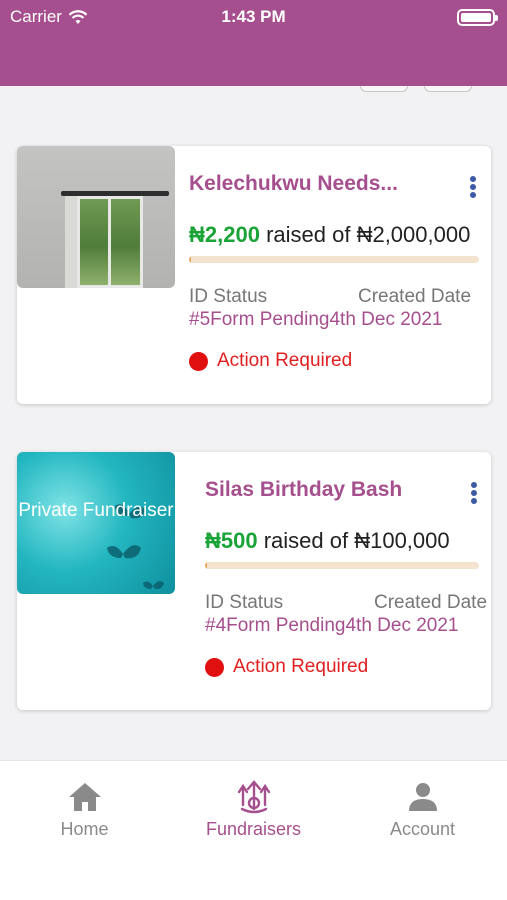 The width and height of the screenshot is (507, 900). What do you see at coordinates (96, 523) in the screenshot?
I see `fundraiser-thumbnail: Private Fundraiser` at bounding box center [96, 523].